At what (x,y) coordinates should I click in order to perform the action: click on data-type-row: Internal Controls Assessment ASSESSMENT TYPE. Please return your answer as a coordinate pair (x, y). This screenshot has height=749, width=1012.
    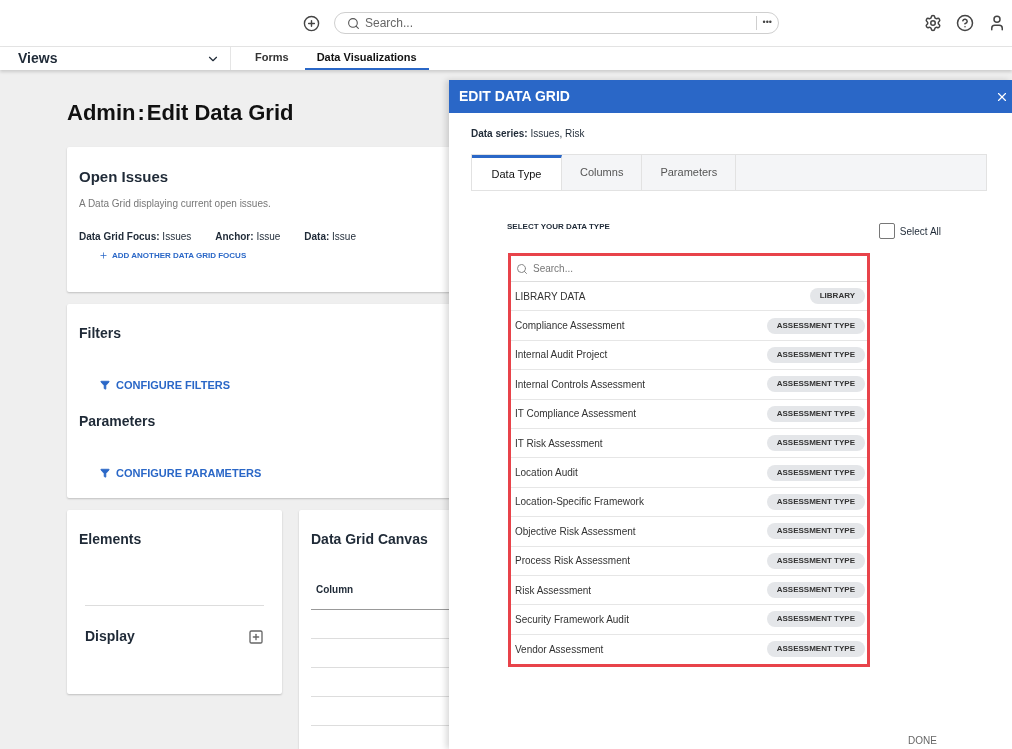
    Looking at the image, I should click on (689, 385).